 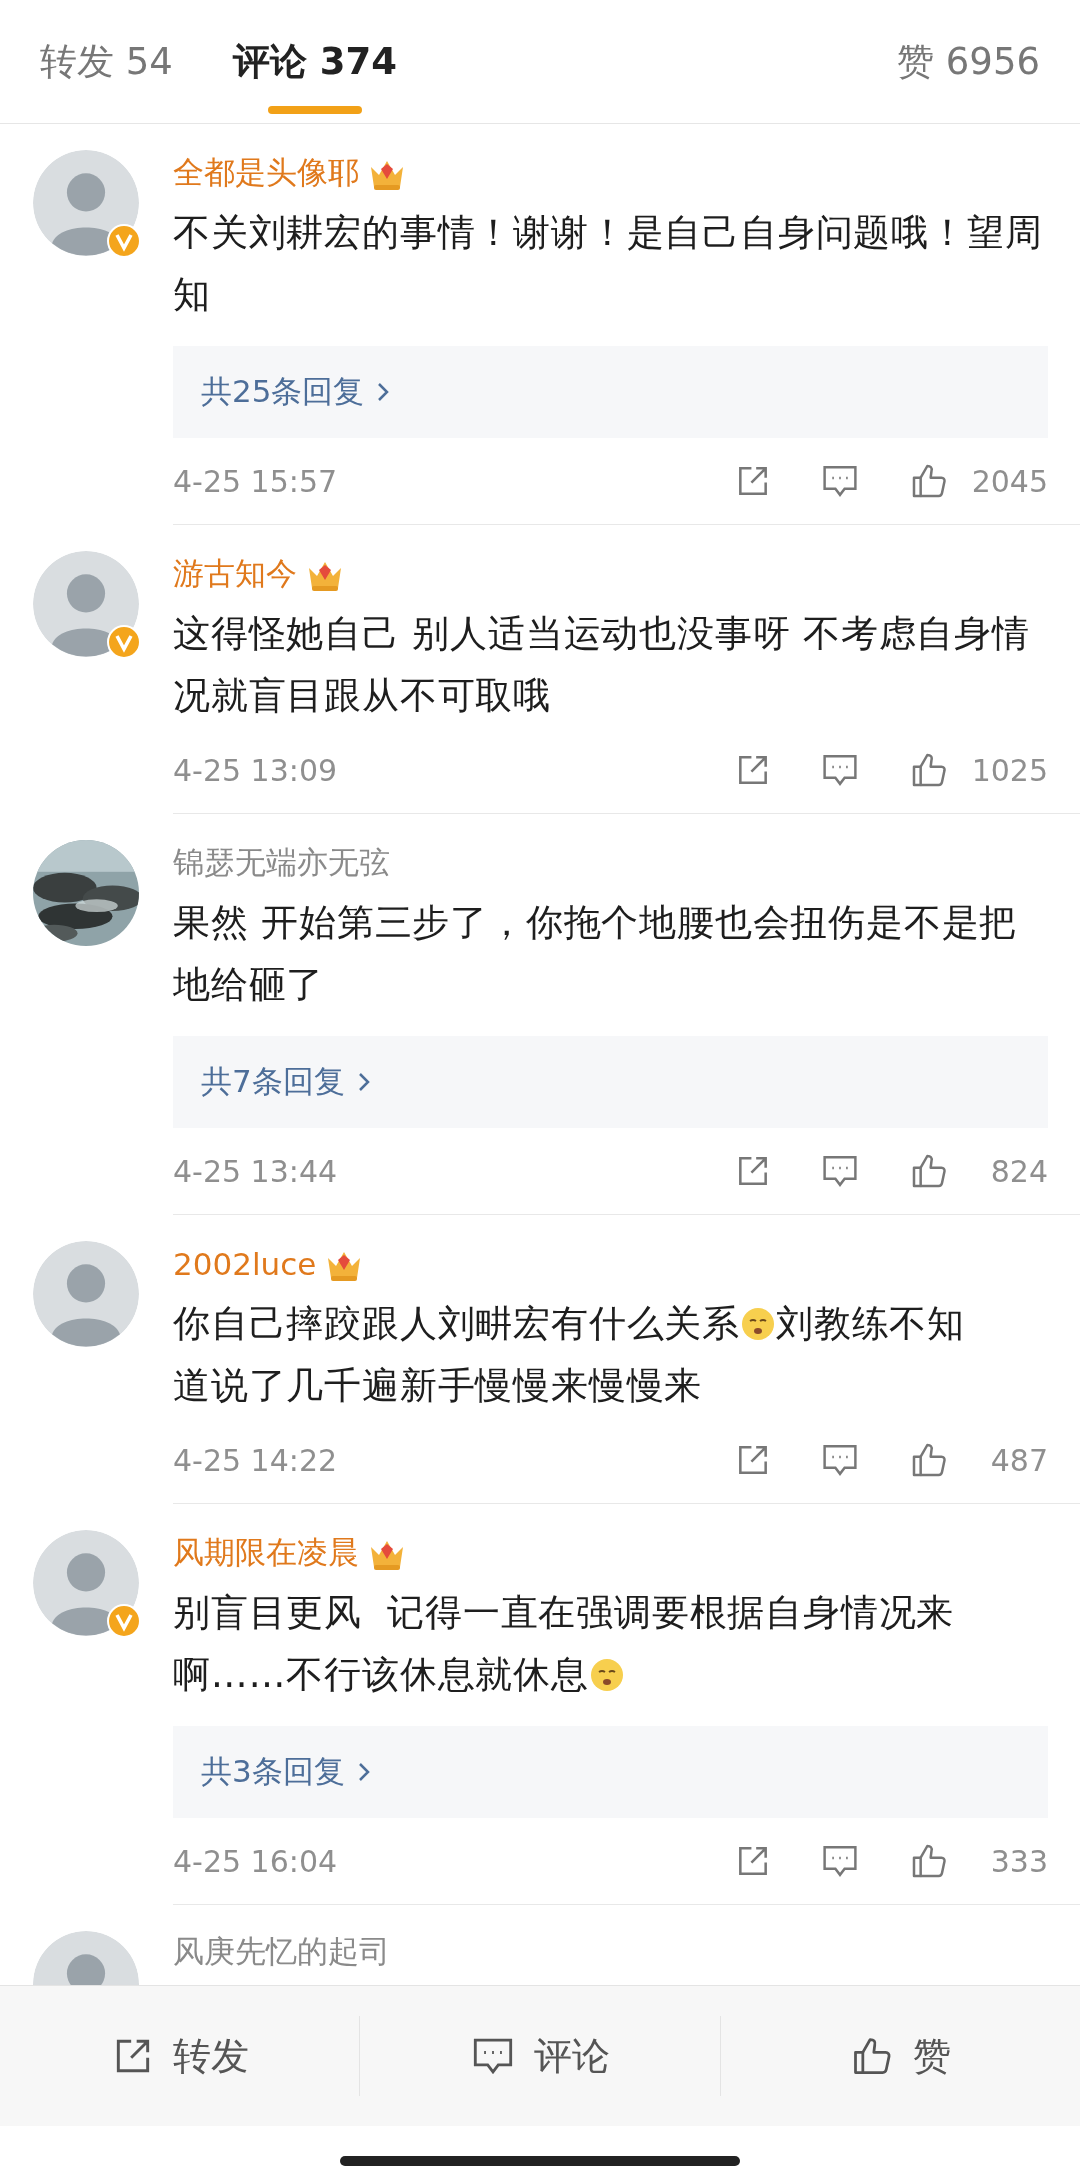 What do you see at coordinates (610, 1082) in the screenshot?
I see `replies-link: 共7条回复` at bounding box center [610, 1082].